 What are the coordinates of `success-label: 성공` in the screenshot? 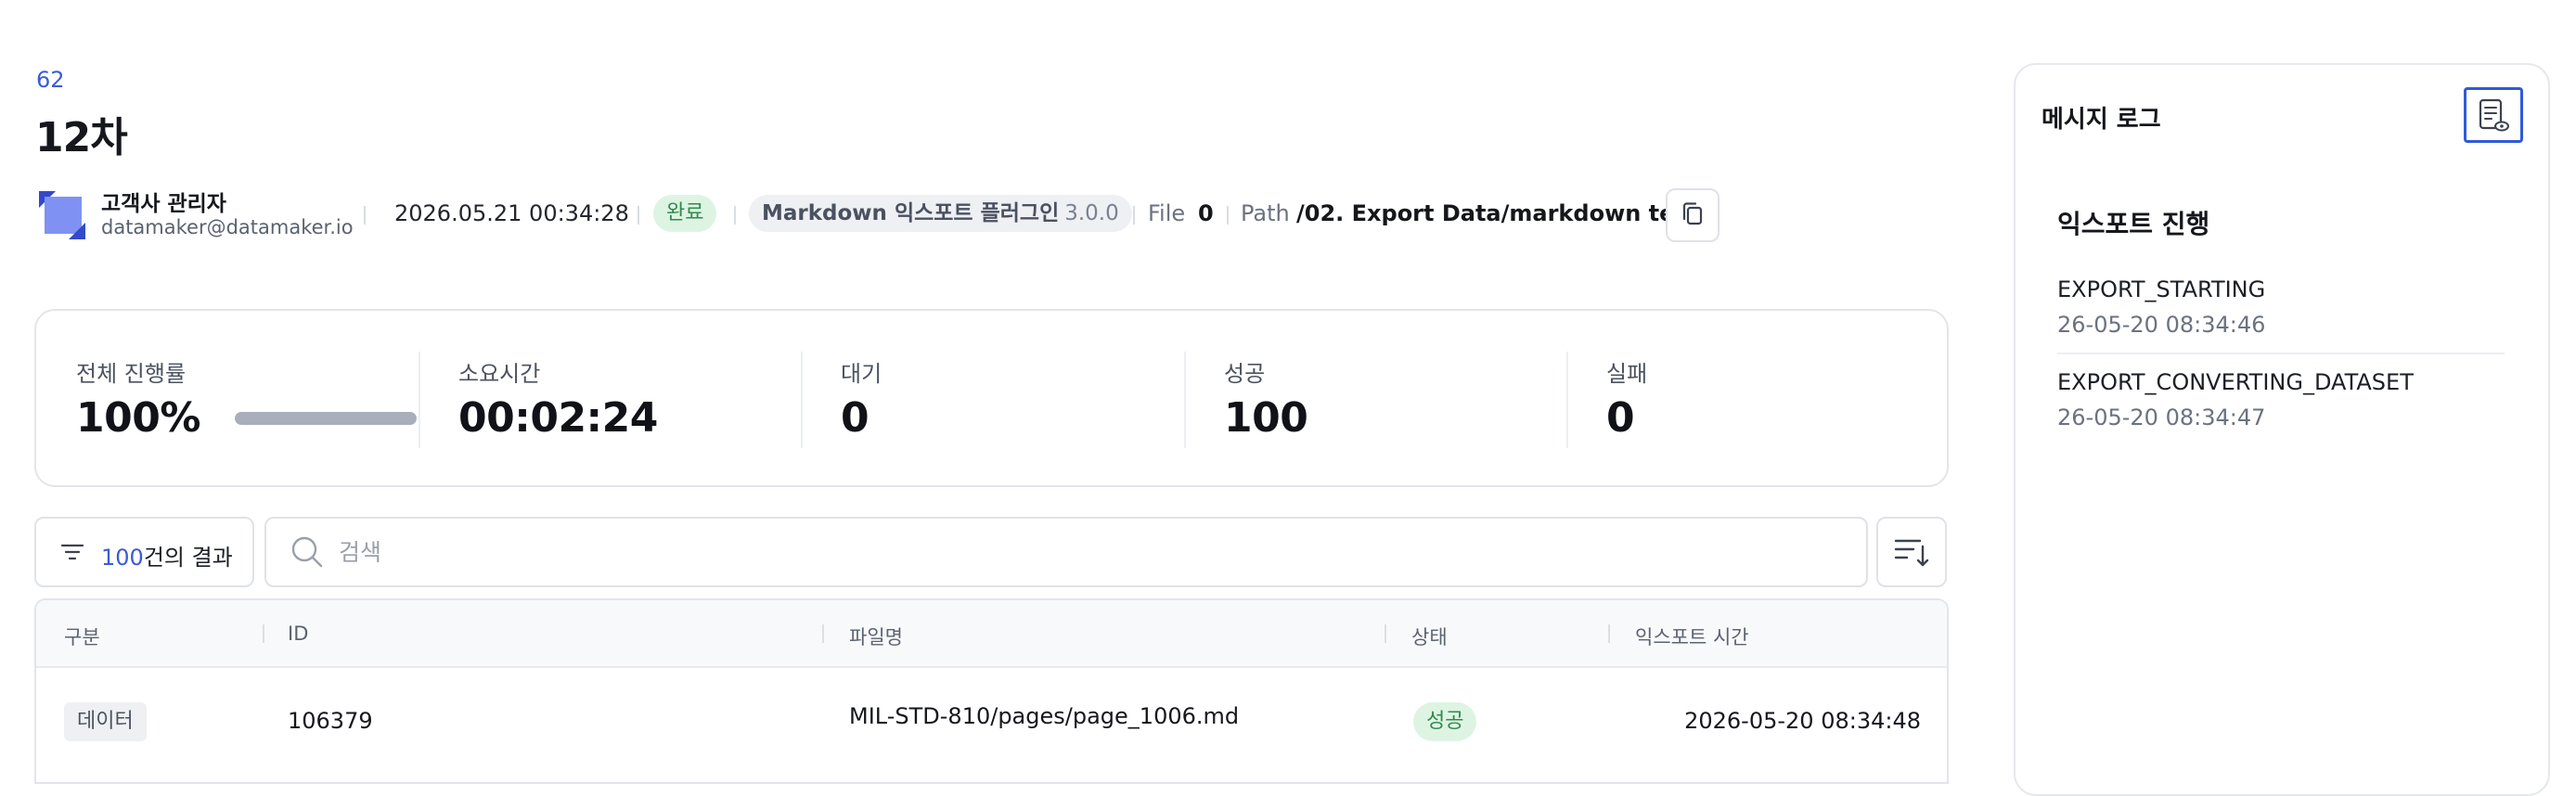 It's located at (1245, 374).